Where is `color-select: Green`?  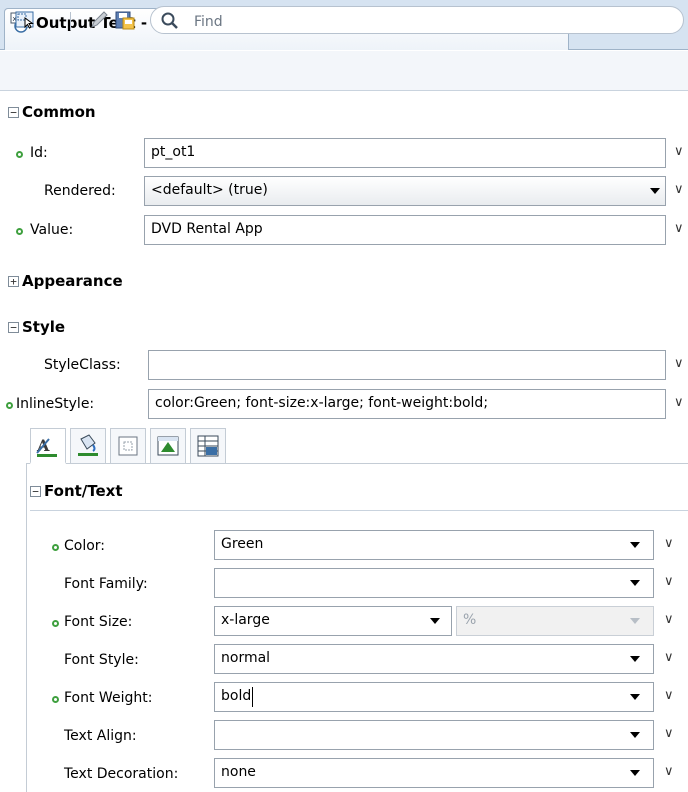
color-select: Green is located at coordinates (434, 545).